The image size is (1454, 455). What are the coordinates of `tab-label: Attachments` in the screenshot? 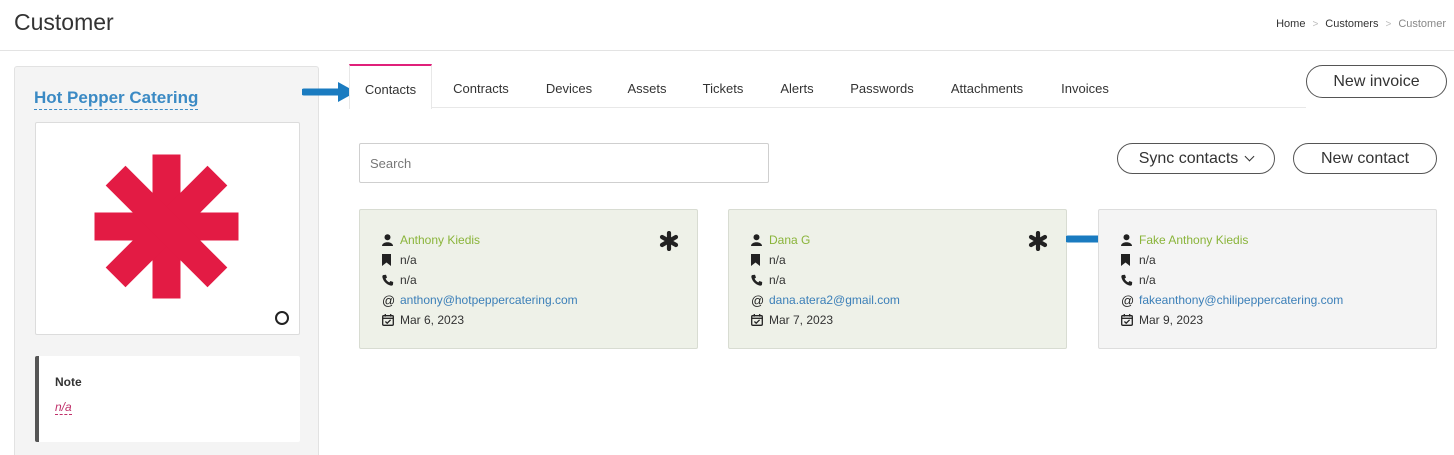 It's located at (987, 88).